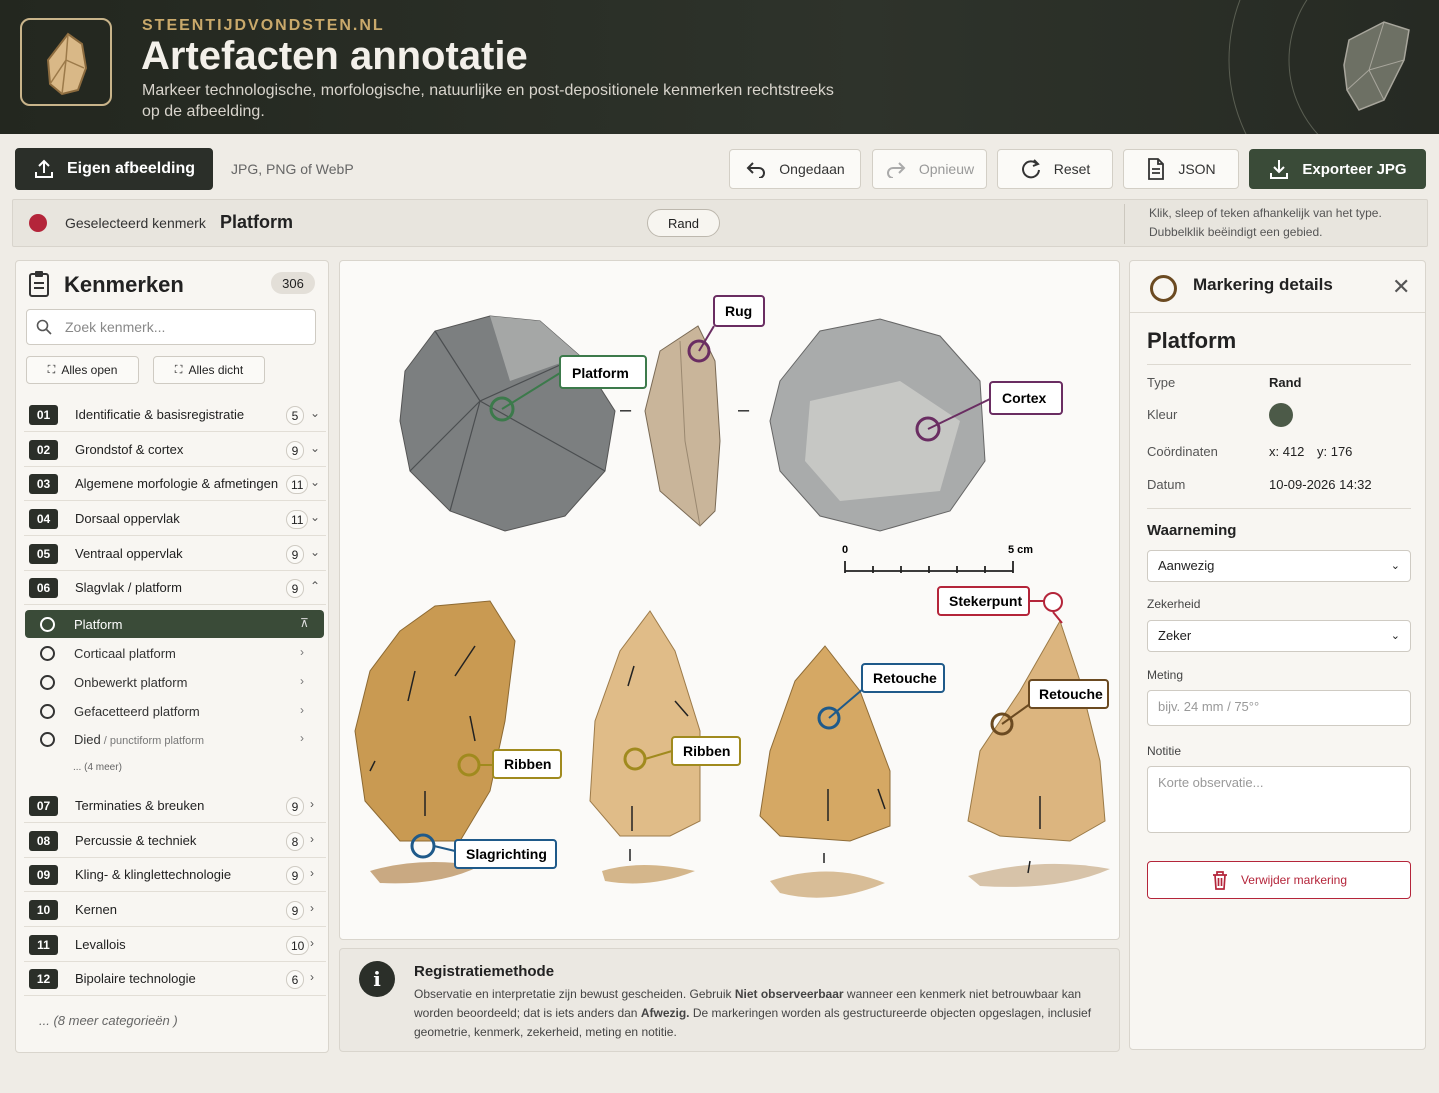  I want to click on note-label: Notitie, so click(1164, 751).